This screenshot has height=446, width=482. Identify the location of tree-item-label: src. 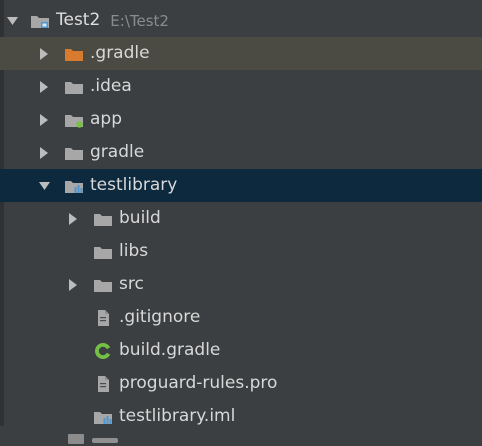
(131, 284).